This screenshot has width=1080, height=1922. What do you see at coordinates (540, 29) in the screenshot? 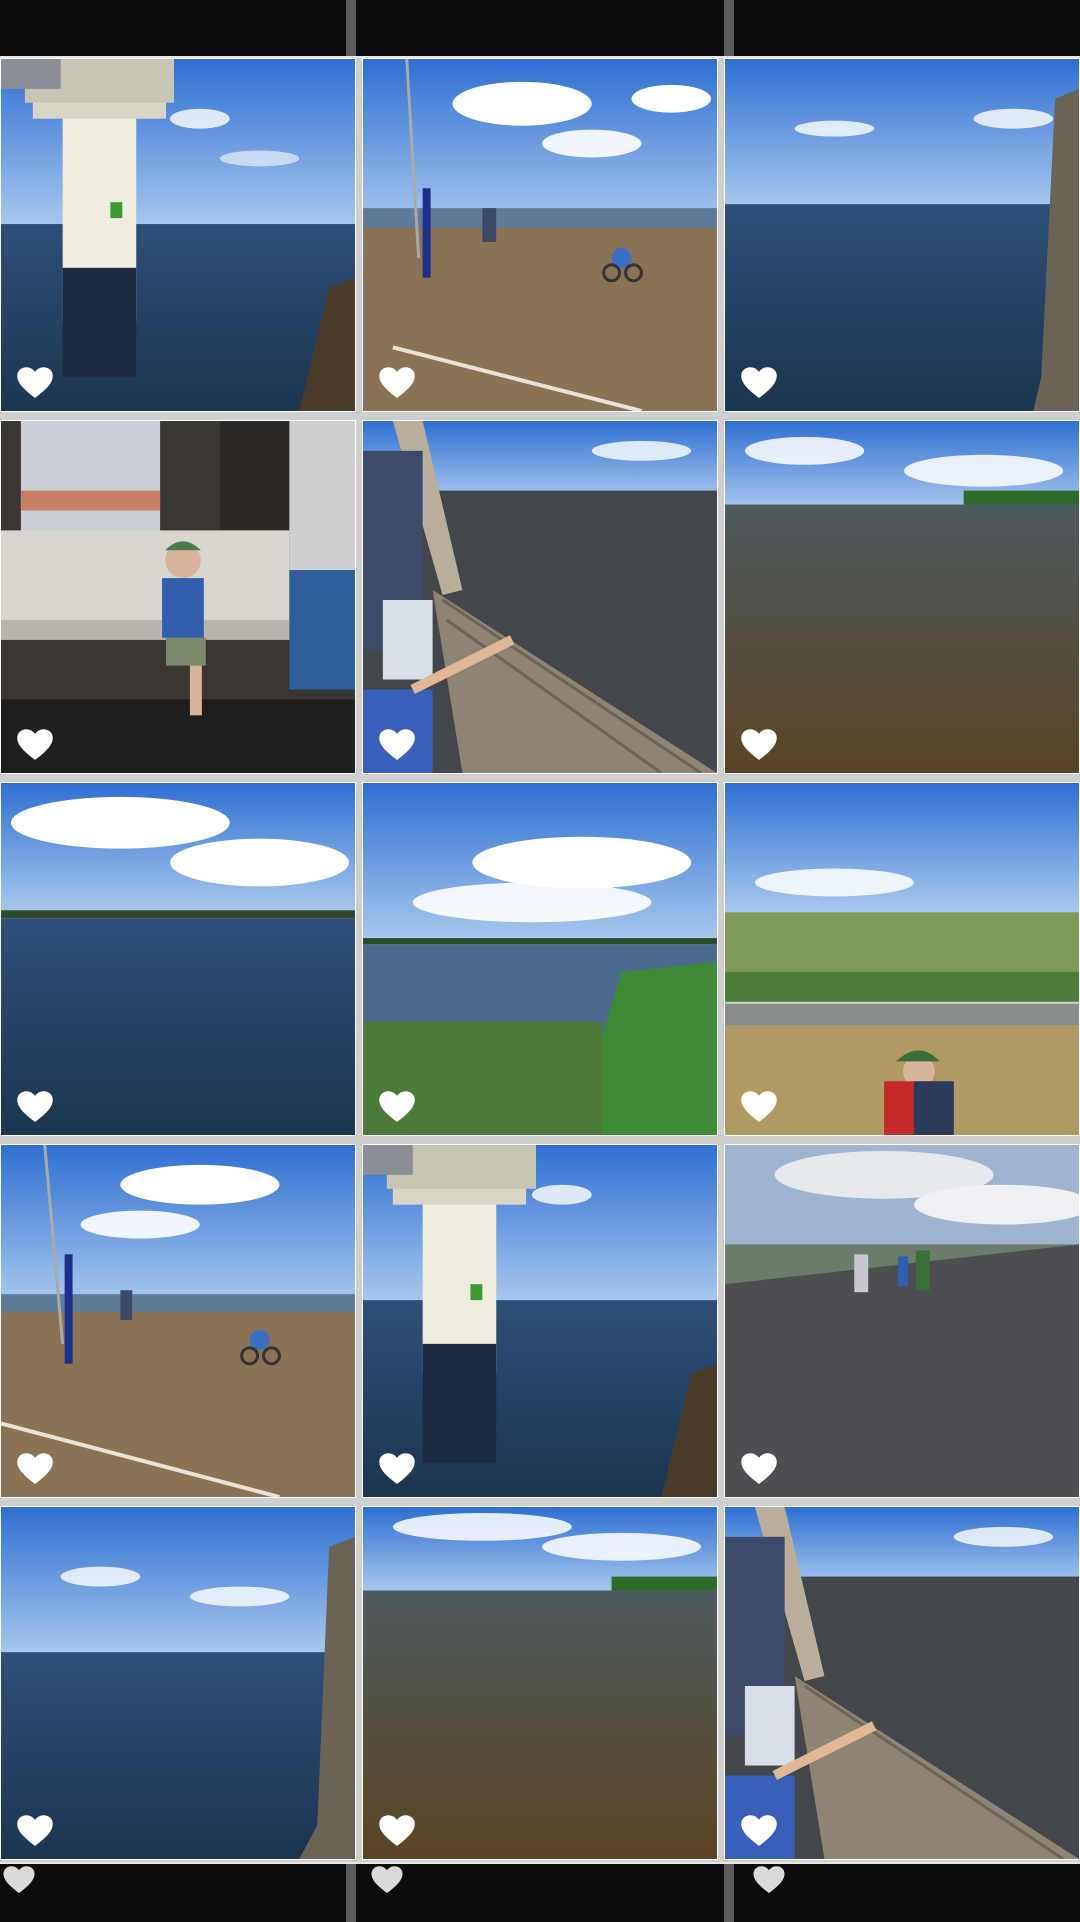
I see `previous-row-strip` at bounding box center [540, 29].